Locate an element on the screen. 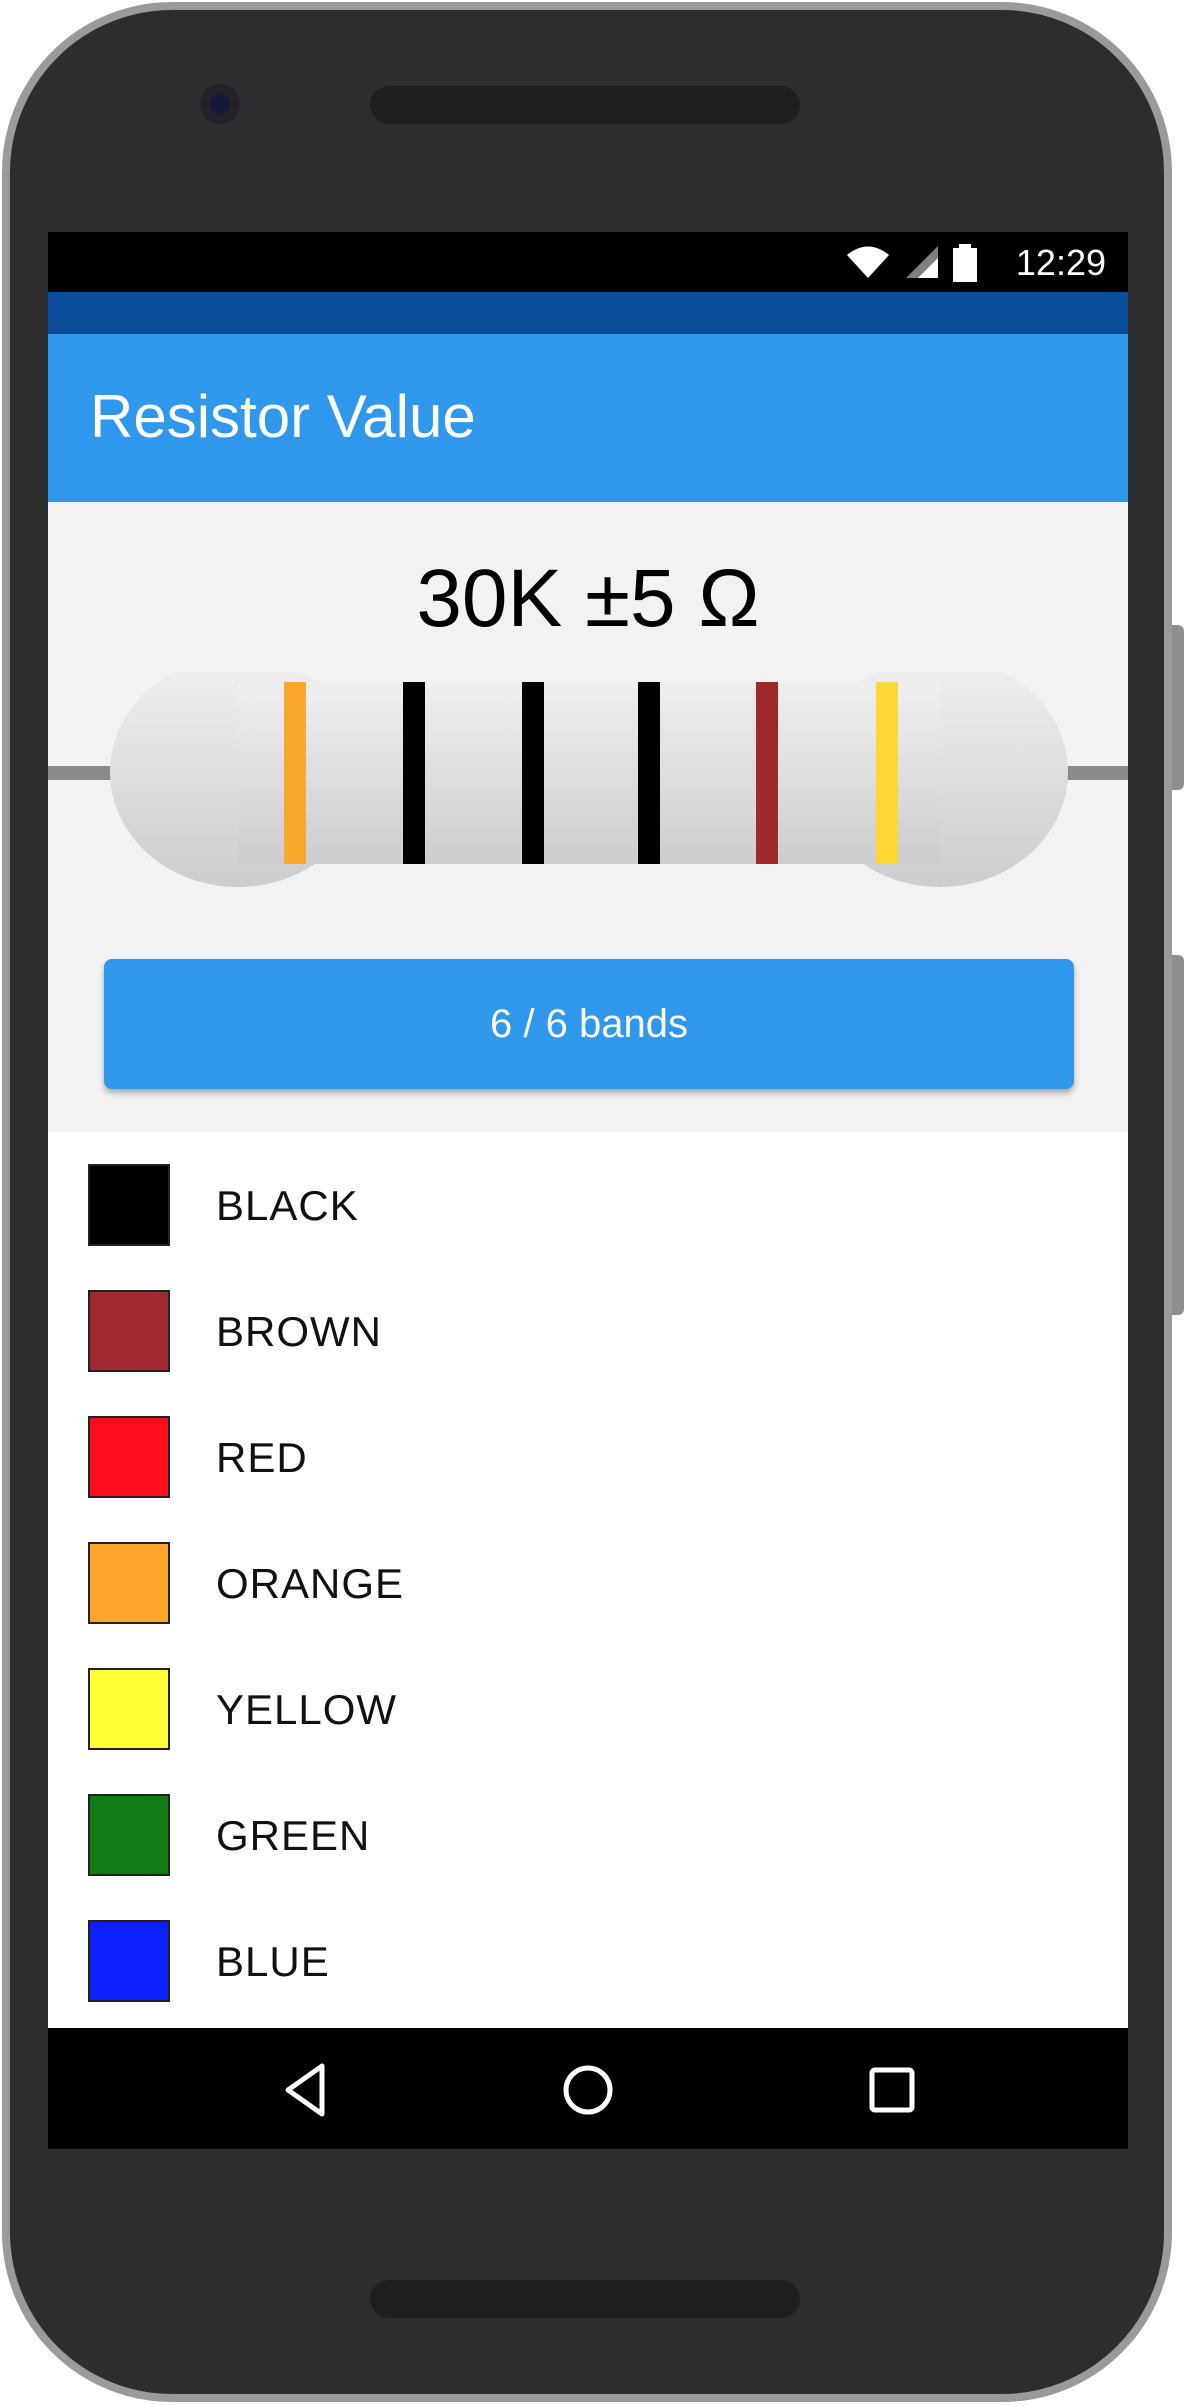 This screenshot has width=1184, height=2406. color-item-brown: BROWN is located at coordinates (588, 1331).